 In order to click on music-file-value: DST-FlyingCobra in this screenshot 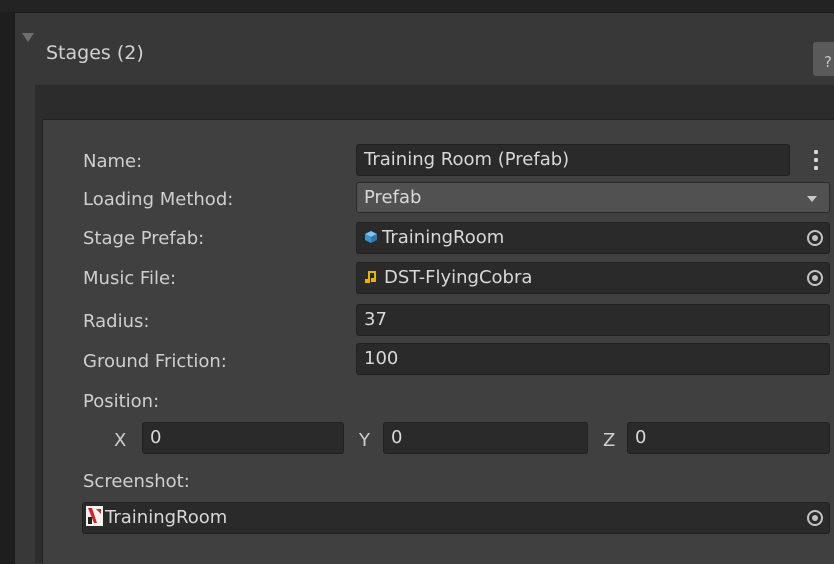, I will do `click(458, 277)`.